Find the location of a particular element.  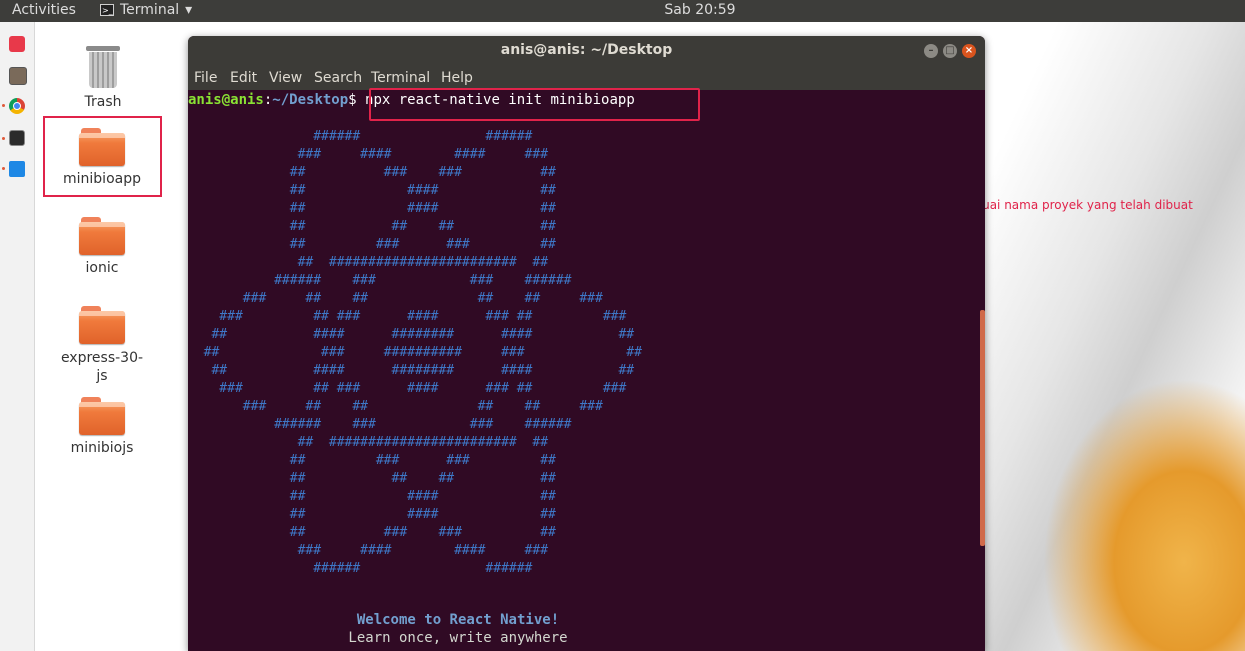

highlight-box-folder is located at coordinates (102, 156).